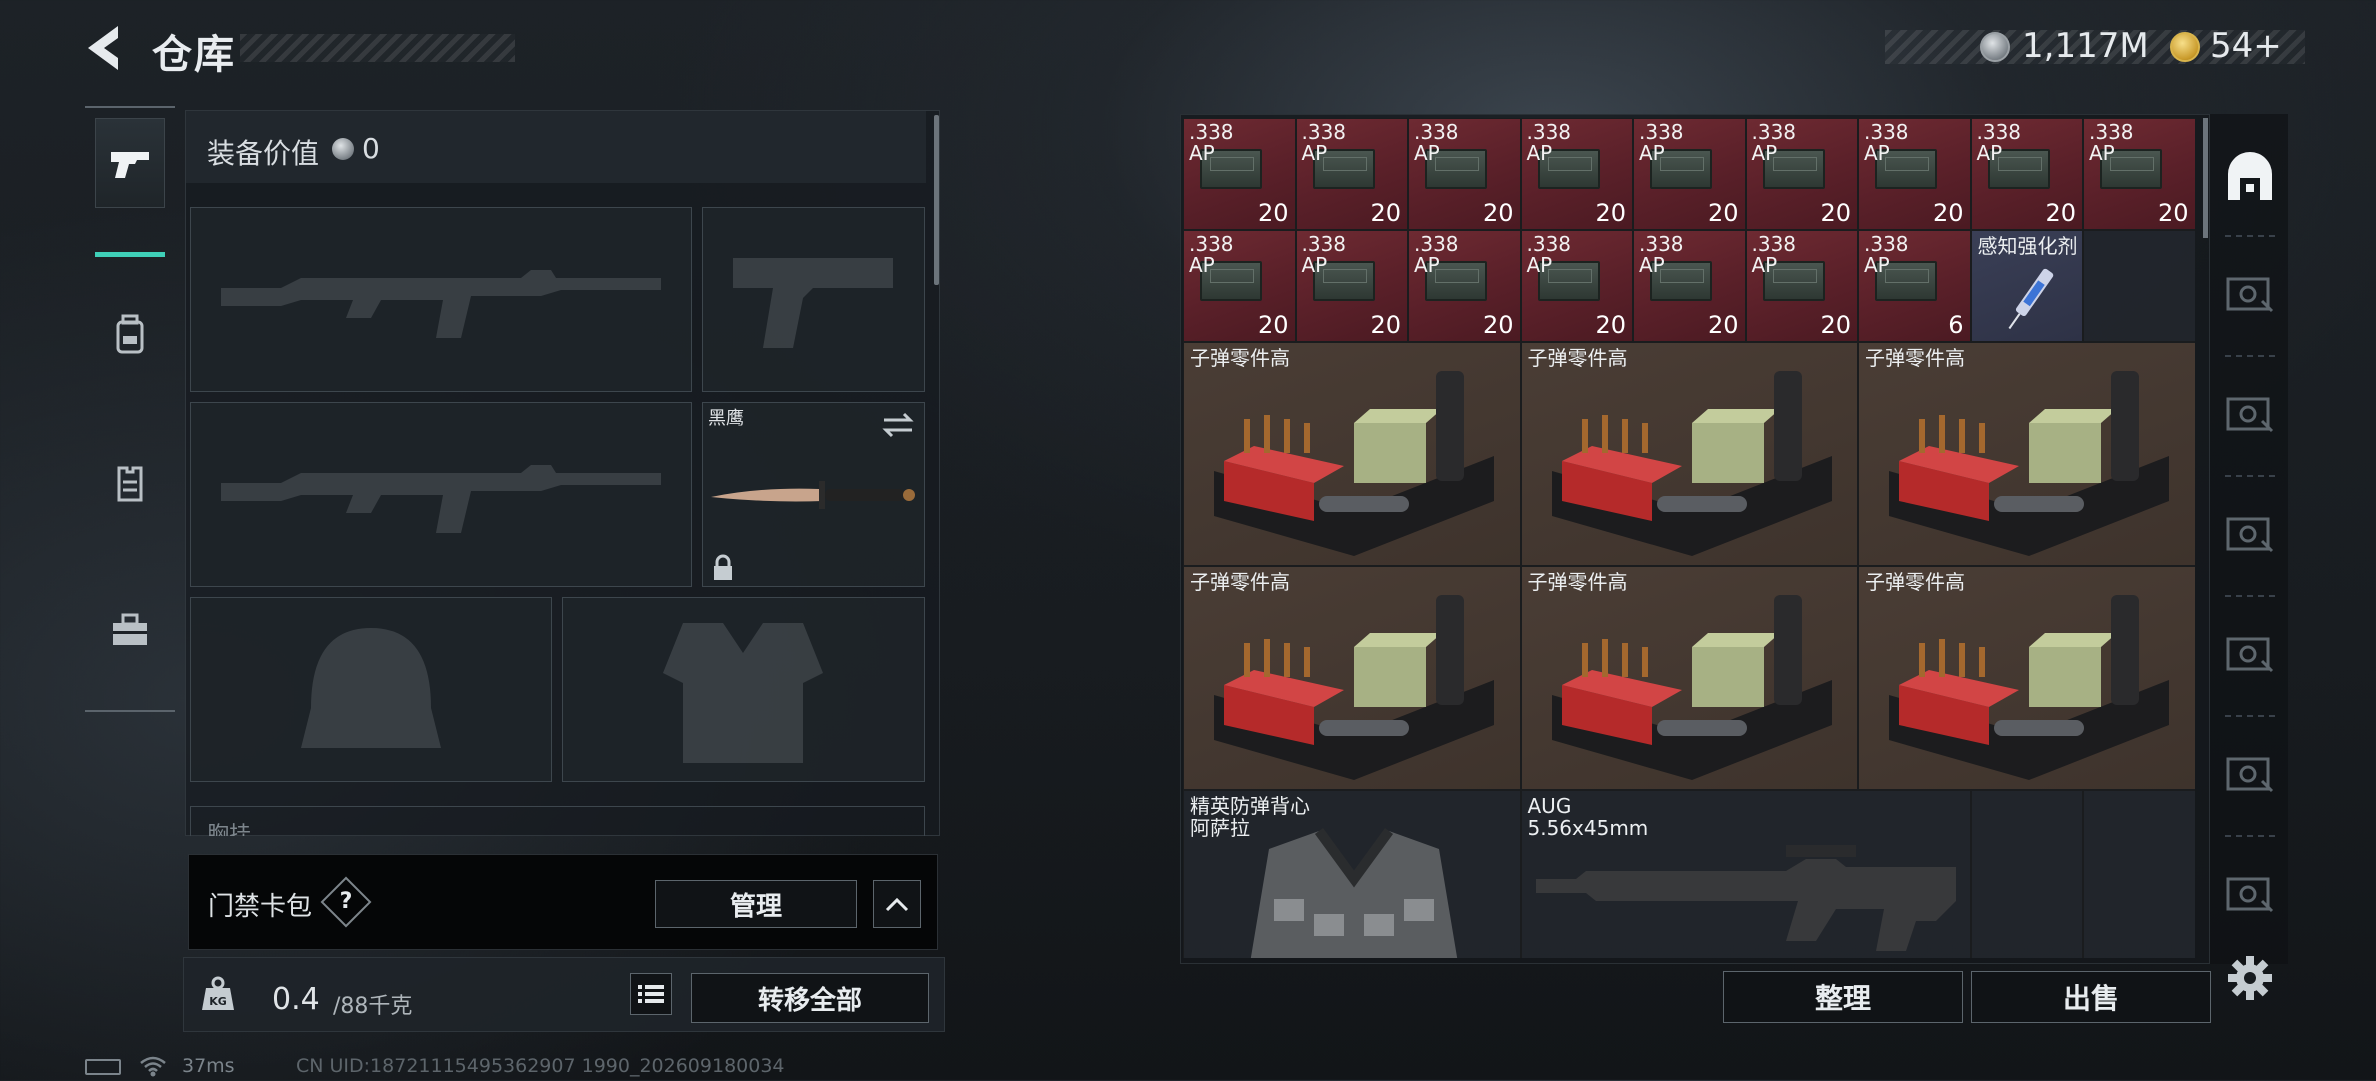 This screenshot has width=2376, height=1081. Describe the element at coordinates (1956, 325) in the screenshot. I see `ammo-count: 6` at that location.